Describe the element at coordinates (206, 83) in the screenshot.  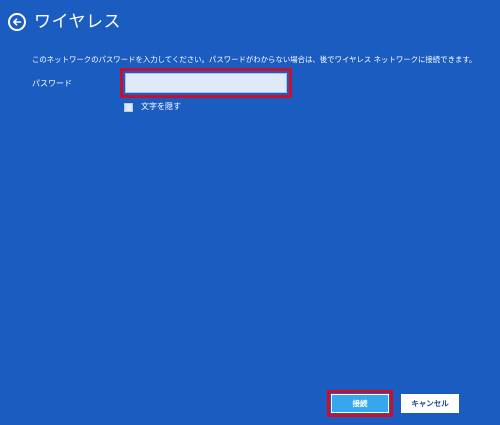
I see `password-input` at that location.